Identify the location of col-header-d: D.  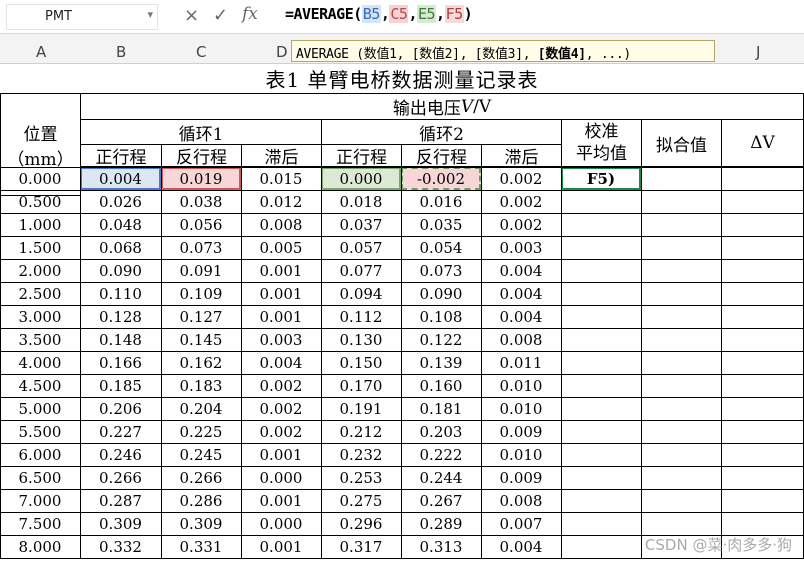
(282, 52).